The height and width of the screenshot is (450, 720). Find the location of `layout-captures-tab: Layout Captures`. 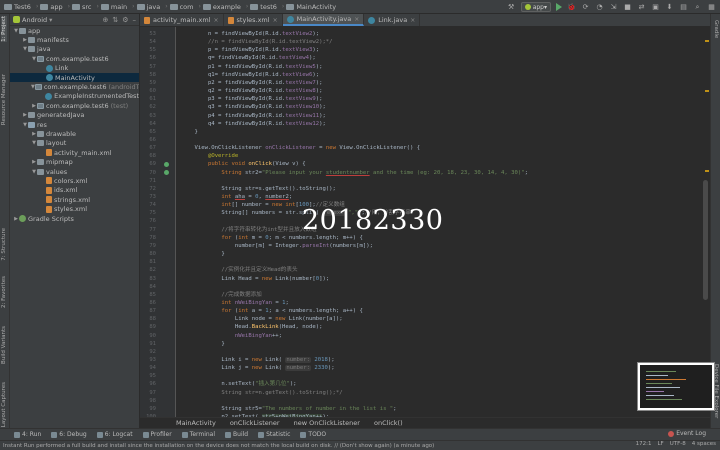

layout-captures-tab: Layout Captures is located at coordinates (4, 404).